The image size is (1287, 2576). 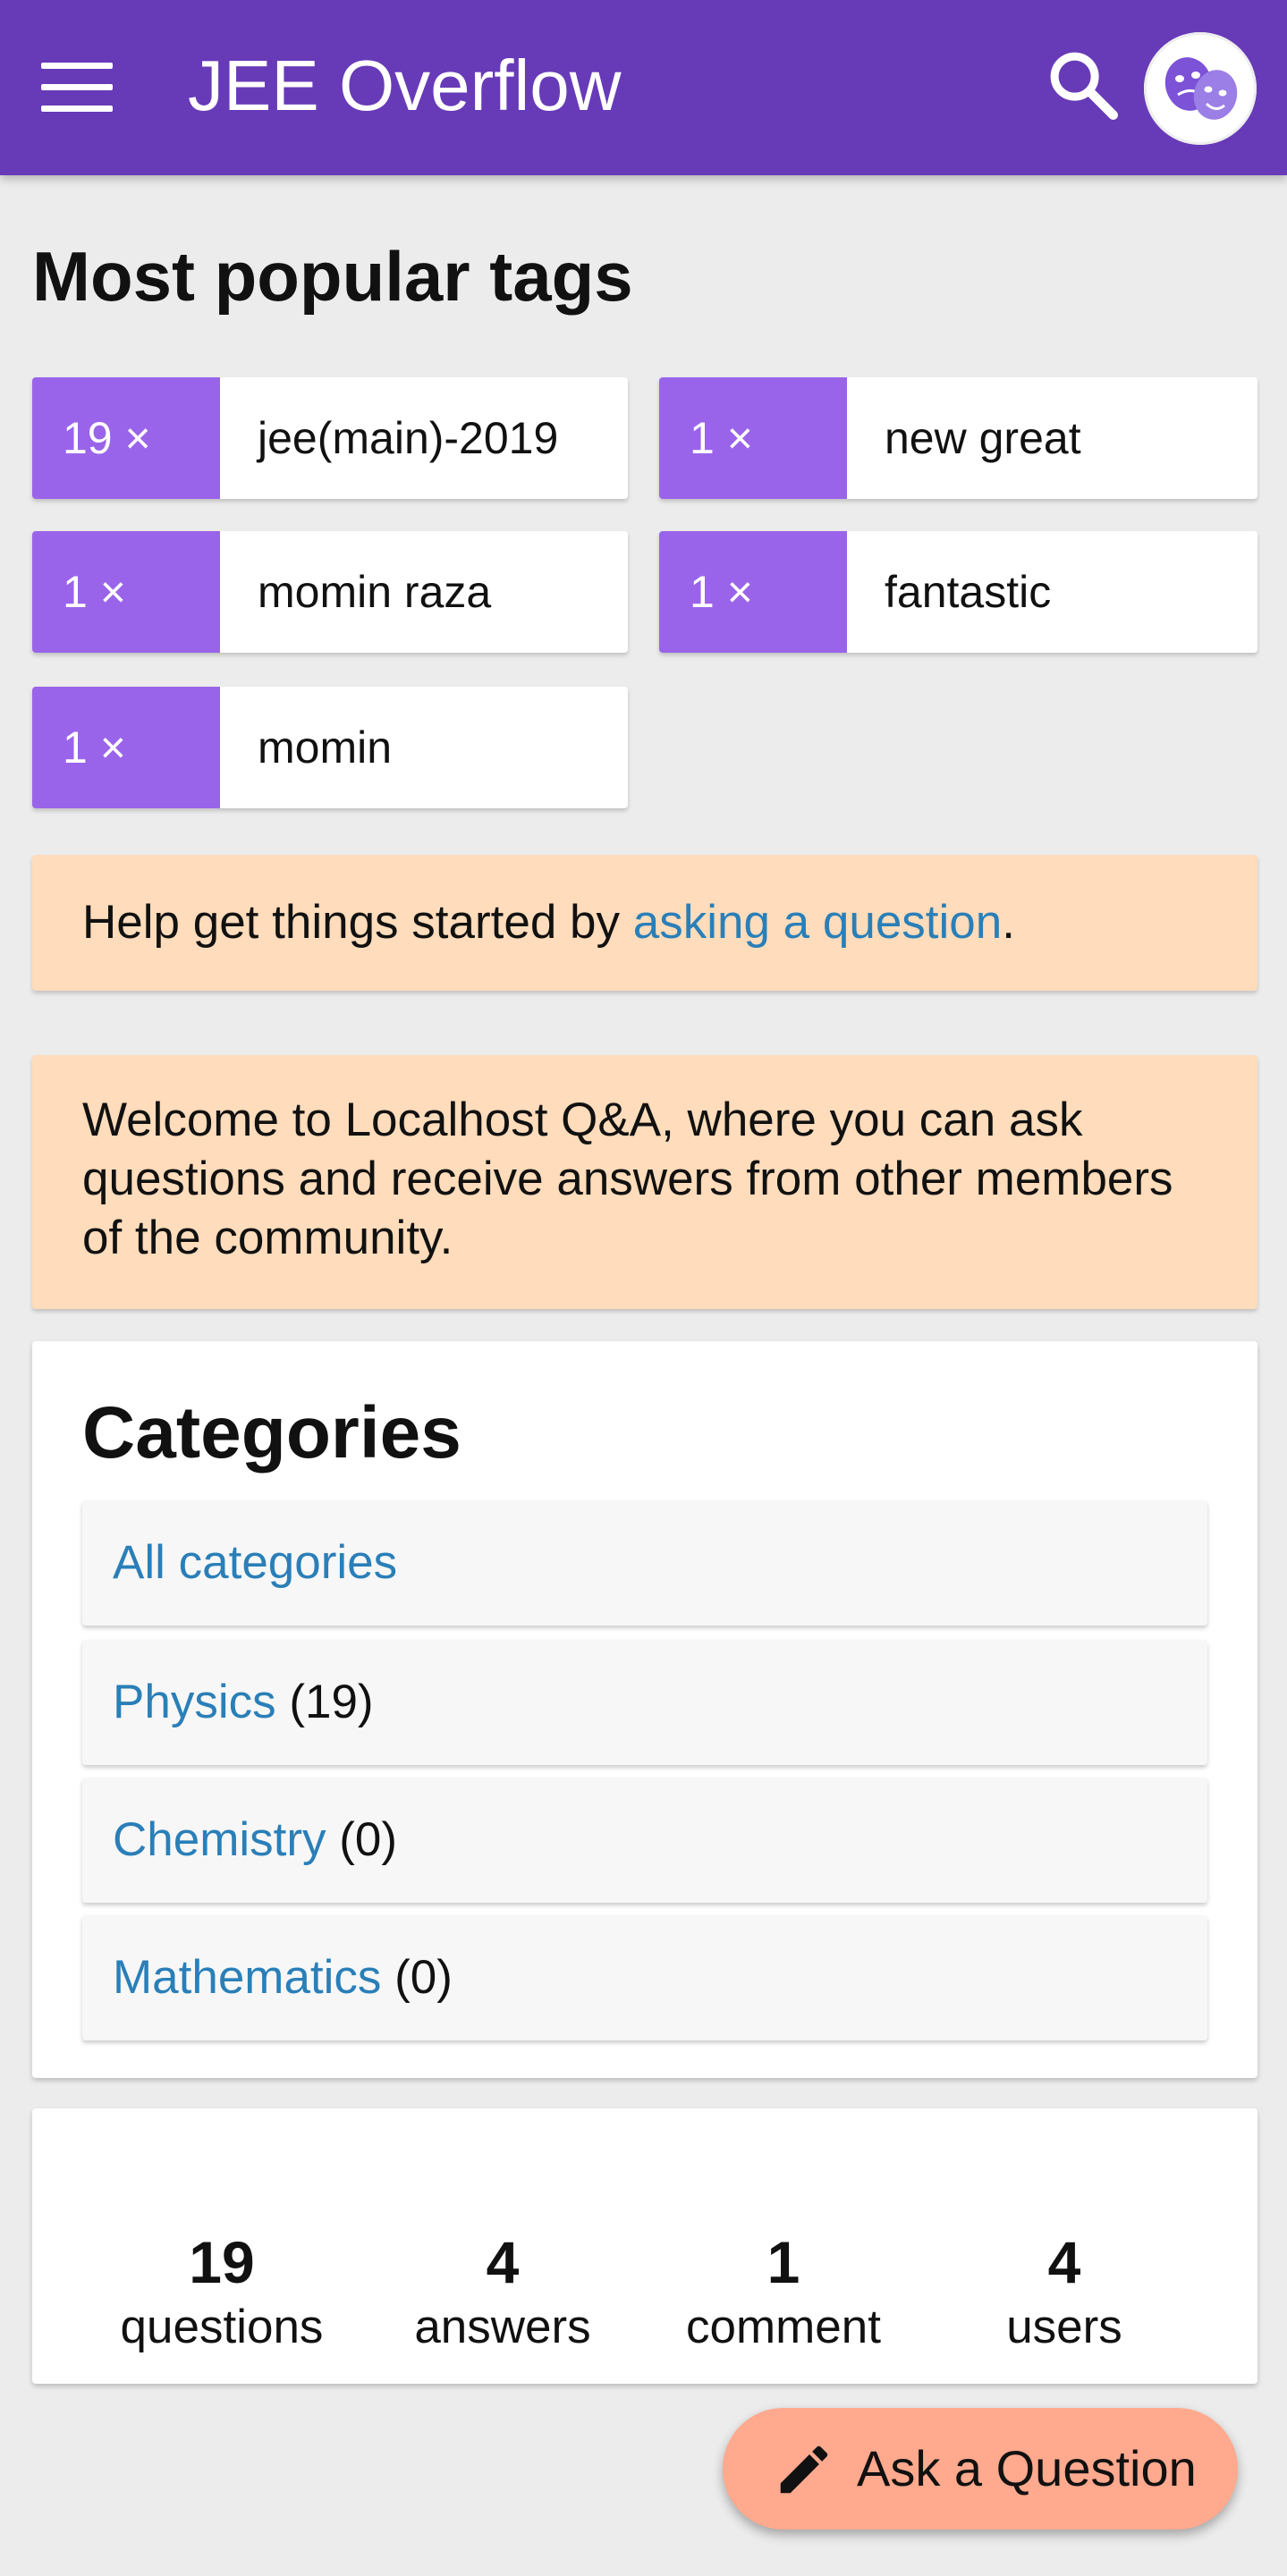 I want to click on tag-item: 1 × momin raza, so click(x=330, y=592).